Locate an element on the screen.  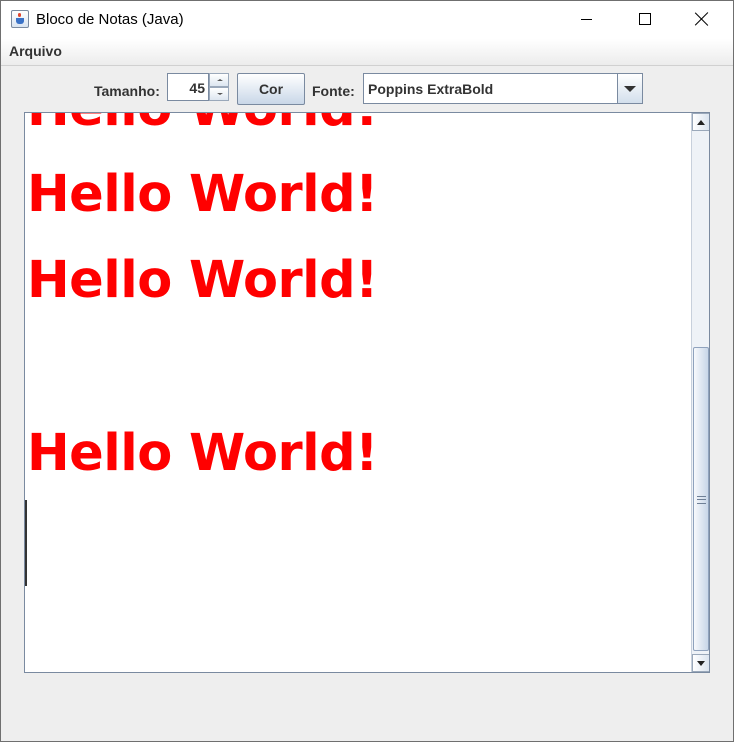
scroll-down-icon is located at coordinates (700, 663).